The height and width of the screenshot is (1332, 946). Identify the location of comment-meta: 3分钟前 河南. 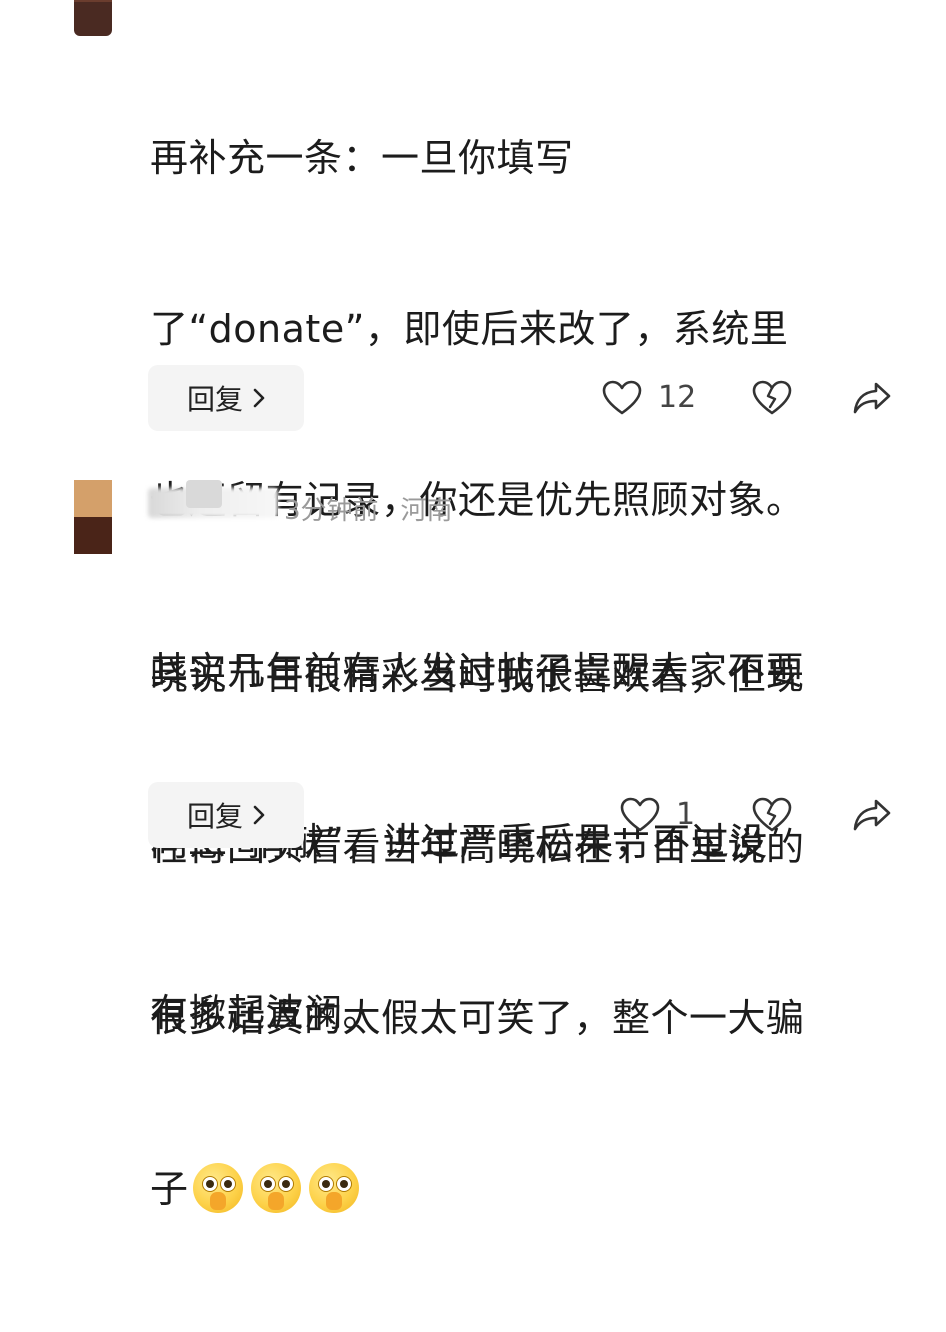
(368, 508).